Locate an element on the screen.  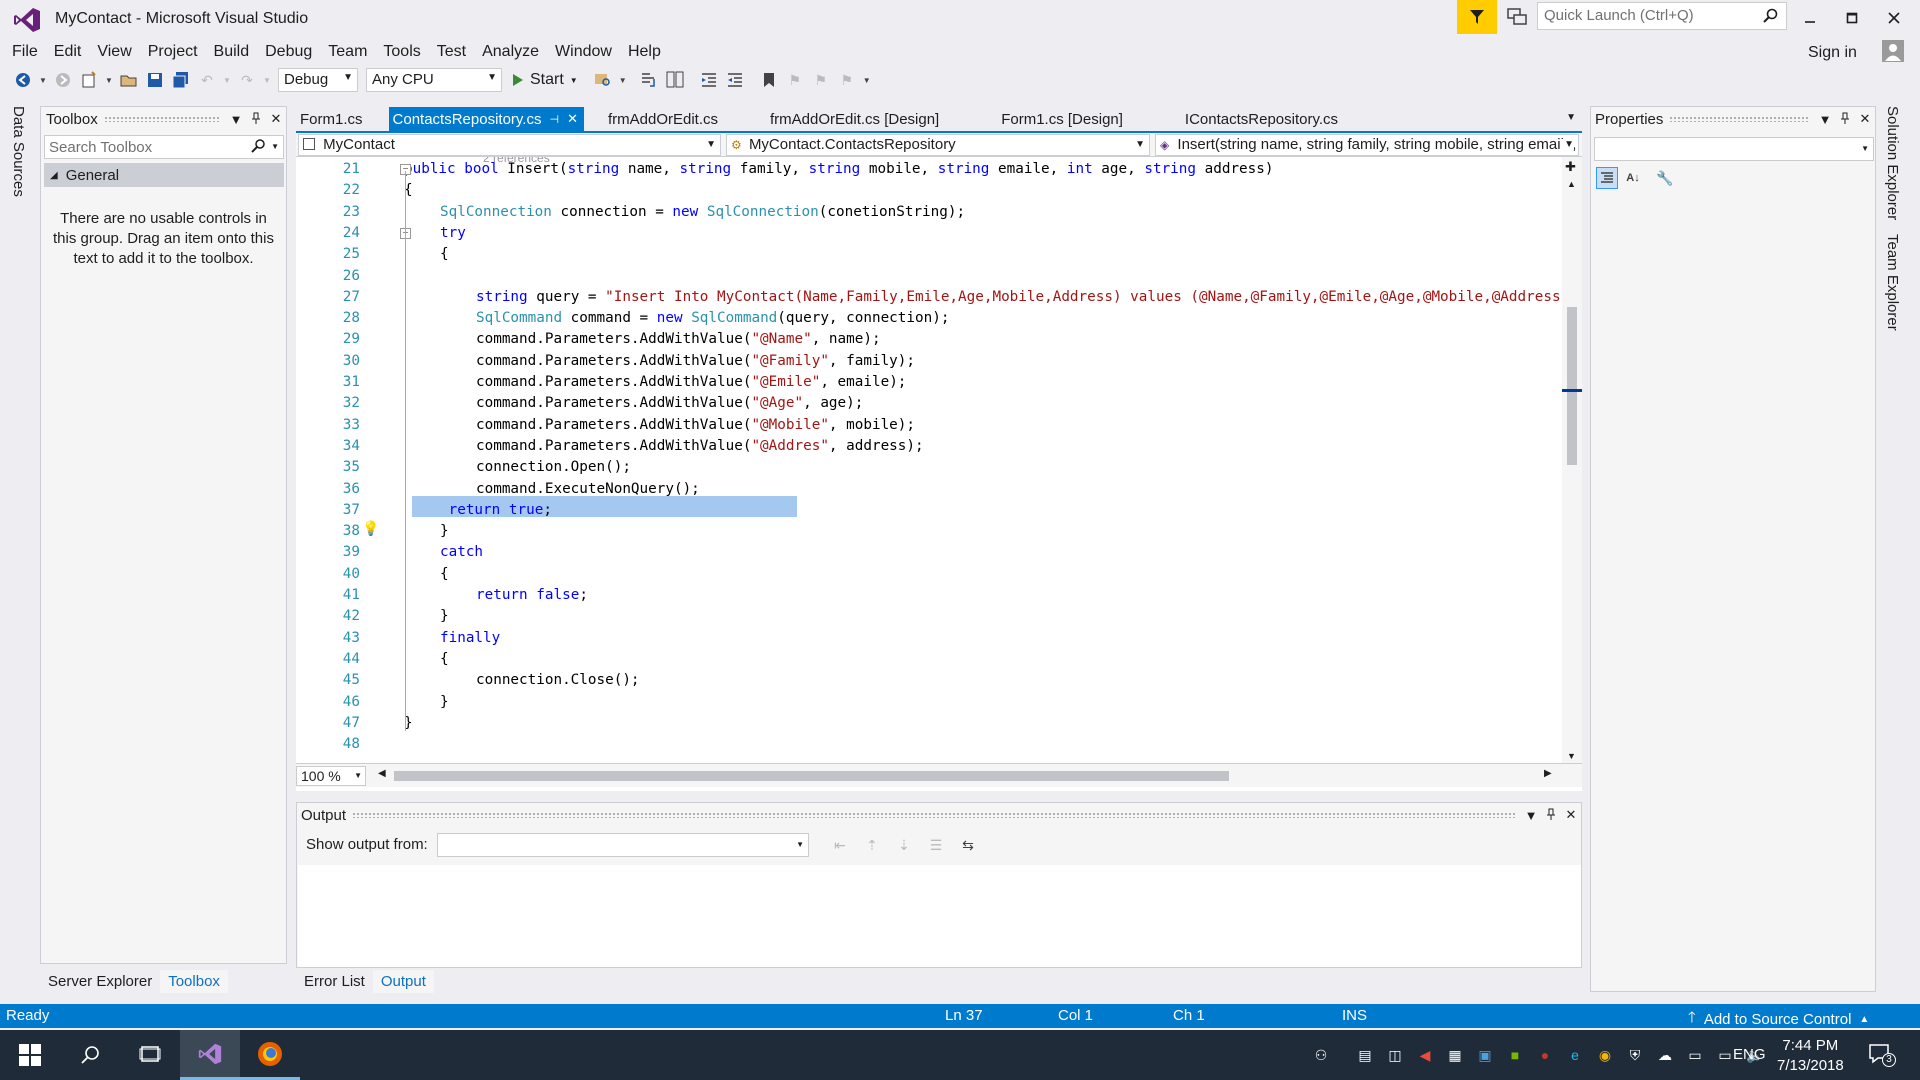
menu-window: Window is located at coordinates (583, 52).